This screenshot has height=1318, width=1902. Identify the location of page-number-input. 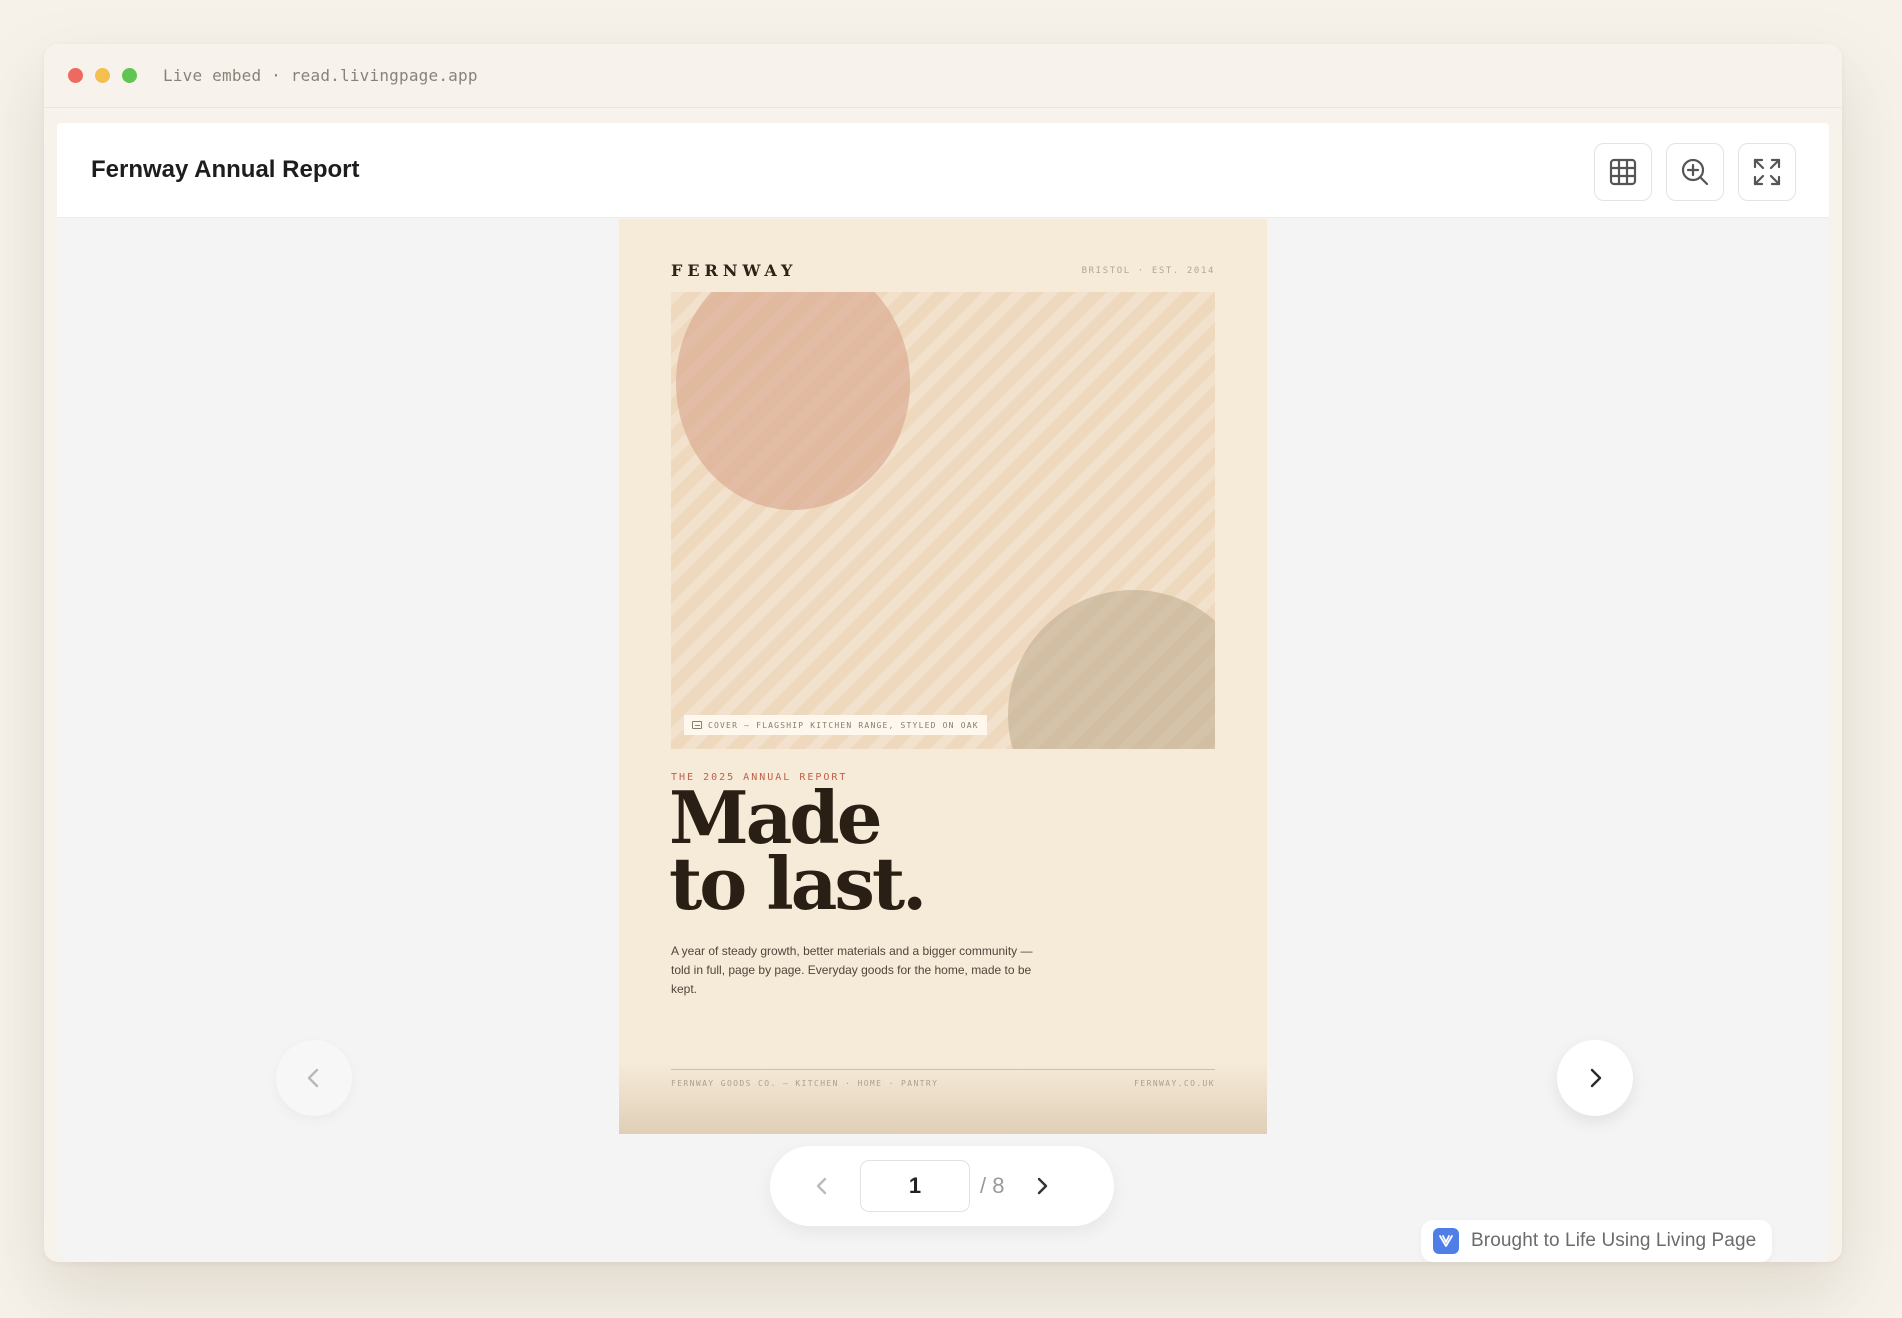
(915, 1186).